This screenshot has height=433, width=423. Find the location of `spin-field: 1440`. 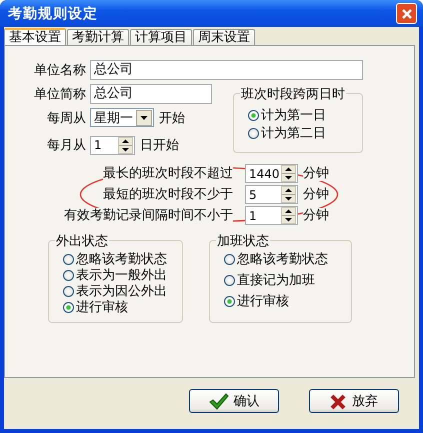

spin-field: 1440 is located at coordinates (271, 173).